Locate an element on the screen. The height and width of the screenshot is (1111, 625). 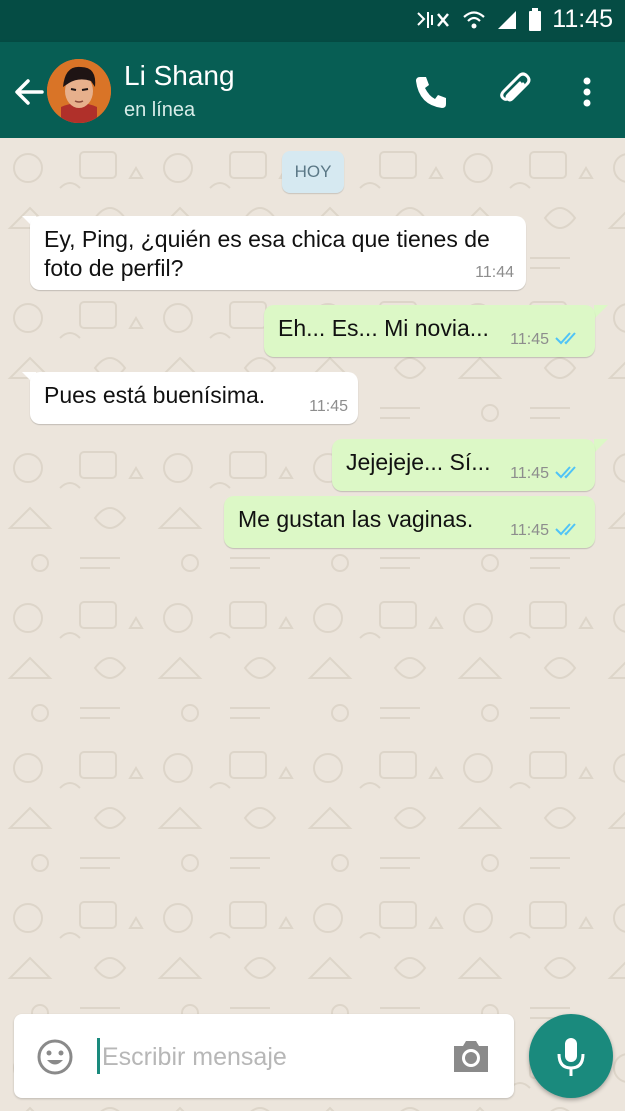
message-outgoing: Eh... Es... Mi novia... 11:45 is located at coordinates (429, 331).